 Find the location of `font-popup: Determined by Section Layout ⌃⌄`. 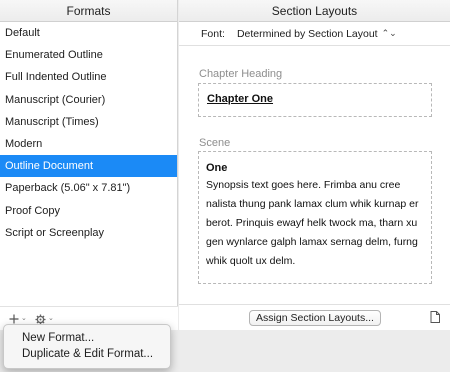

font-popup: Determined by Section Layout ⌃⌄ is located at coordinates (317, 34).